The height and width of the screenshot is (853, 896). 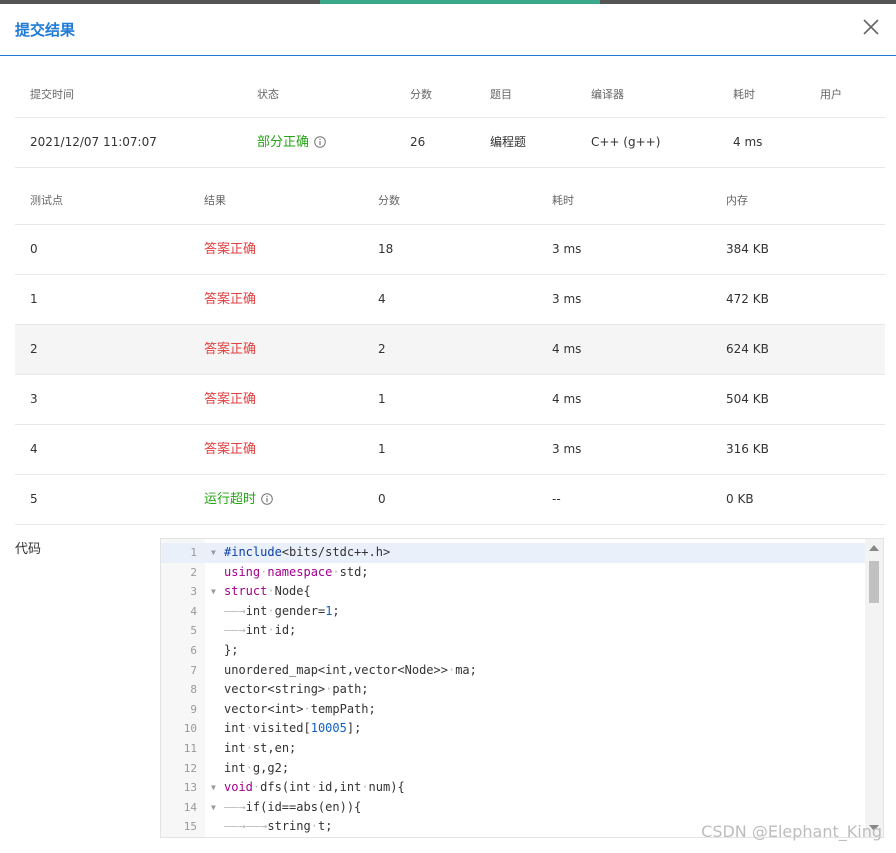 I want to click on test-memory: 472 KB, so click(x=747, y=299).